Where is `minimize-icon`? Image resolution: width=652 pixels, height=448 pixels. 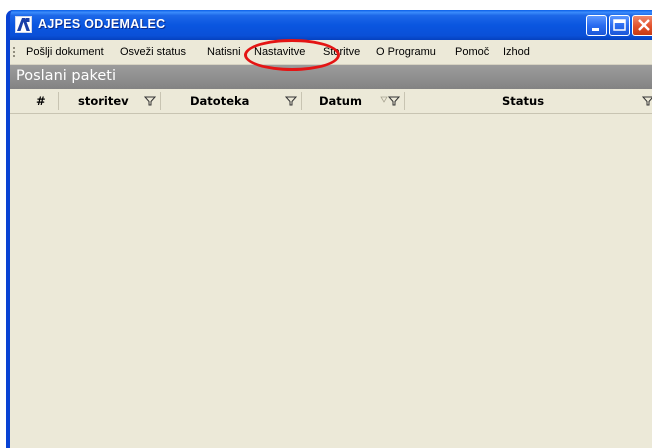 minimize-icon is located at coordinates (595, 29).